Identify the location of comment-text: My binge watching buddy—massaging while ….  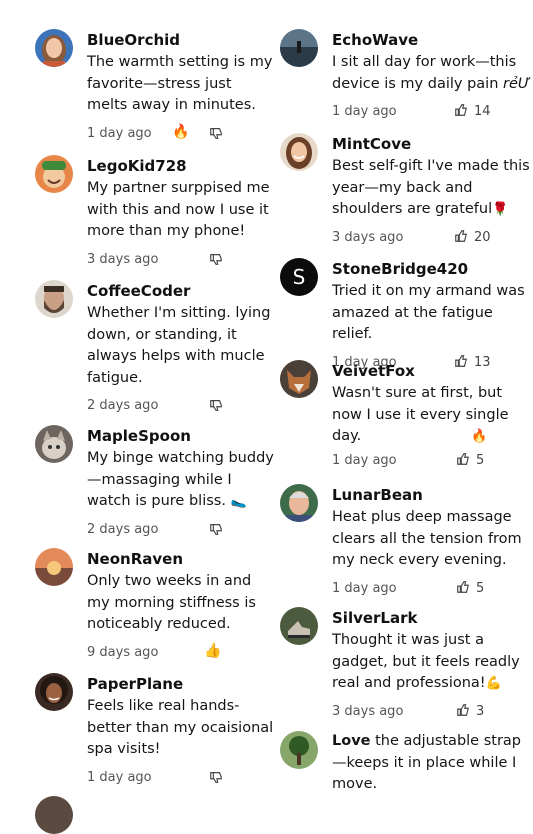
(181, 480).